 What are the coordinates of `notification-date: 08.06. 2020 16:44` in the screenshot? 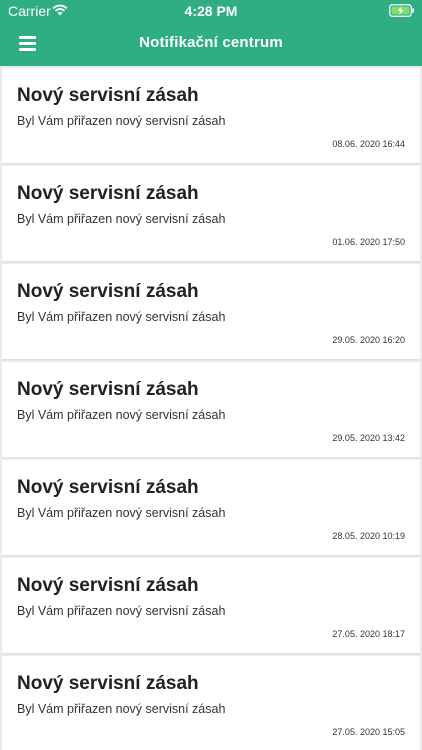 It's located at (368, 144).